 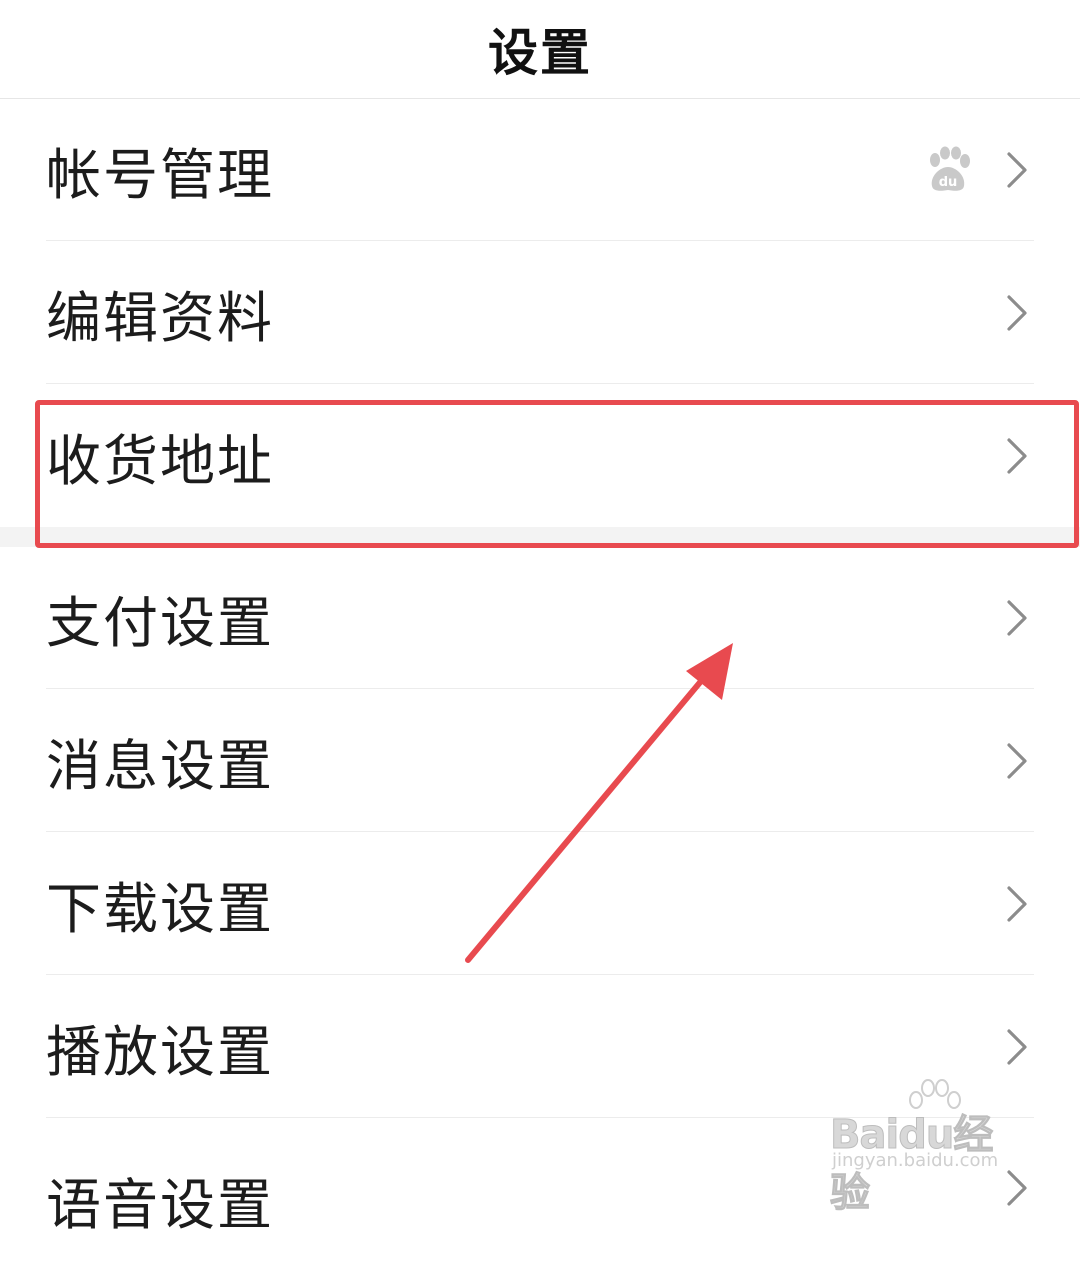 What do you see at coordinates (915, 1160) in the screenshot?
I see `watermark-url: jingyan.baidu.com` at bounding box center [915, 1160].